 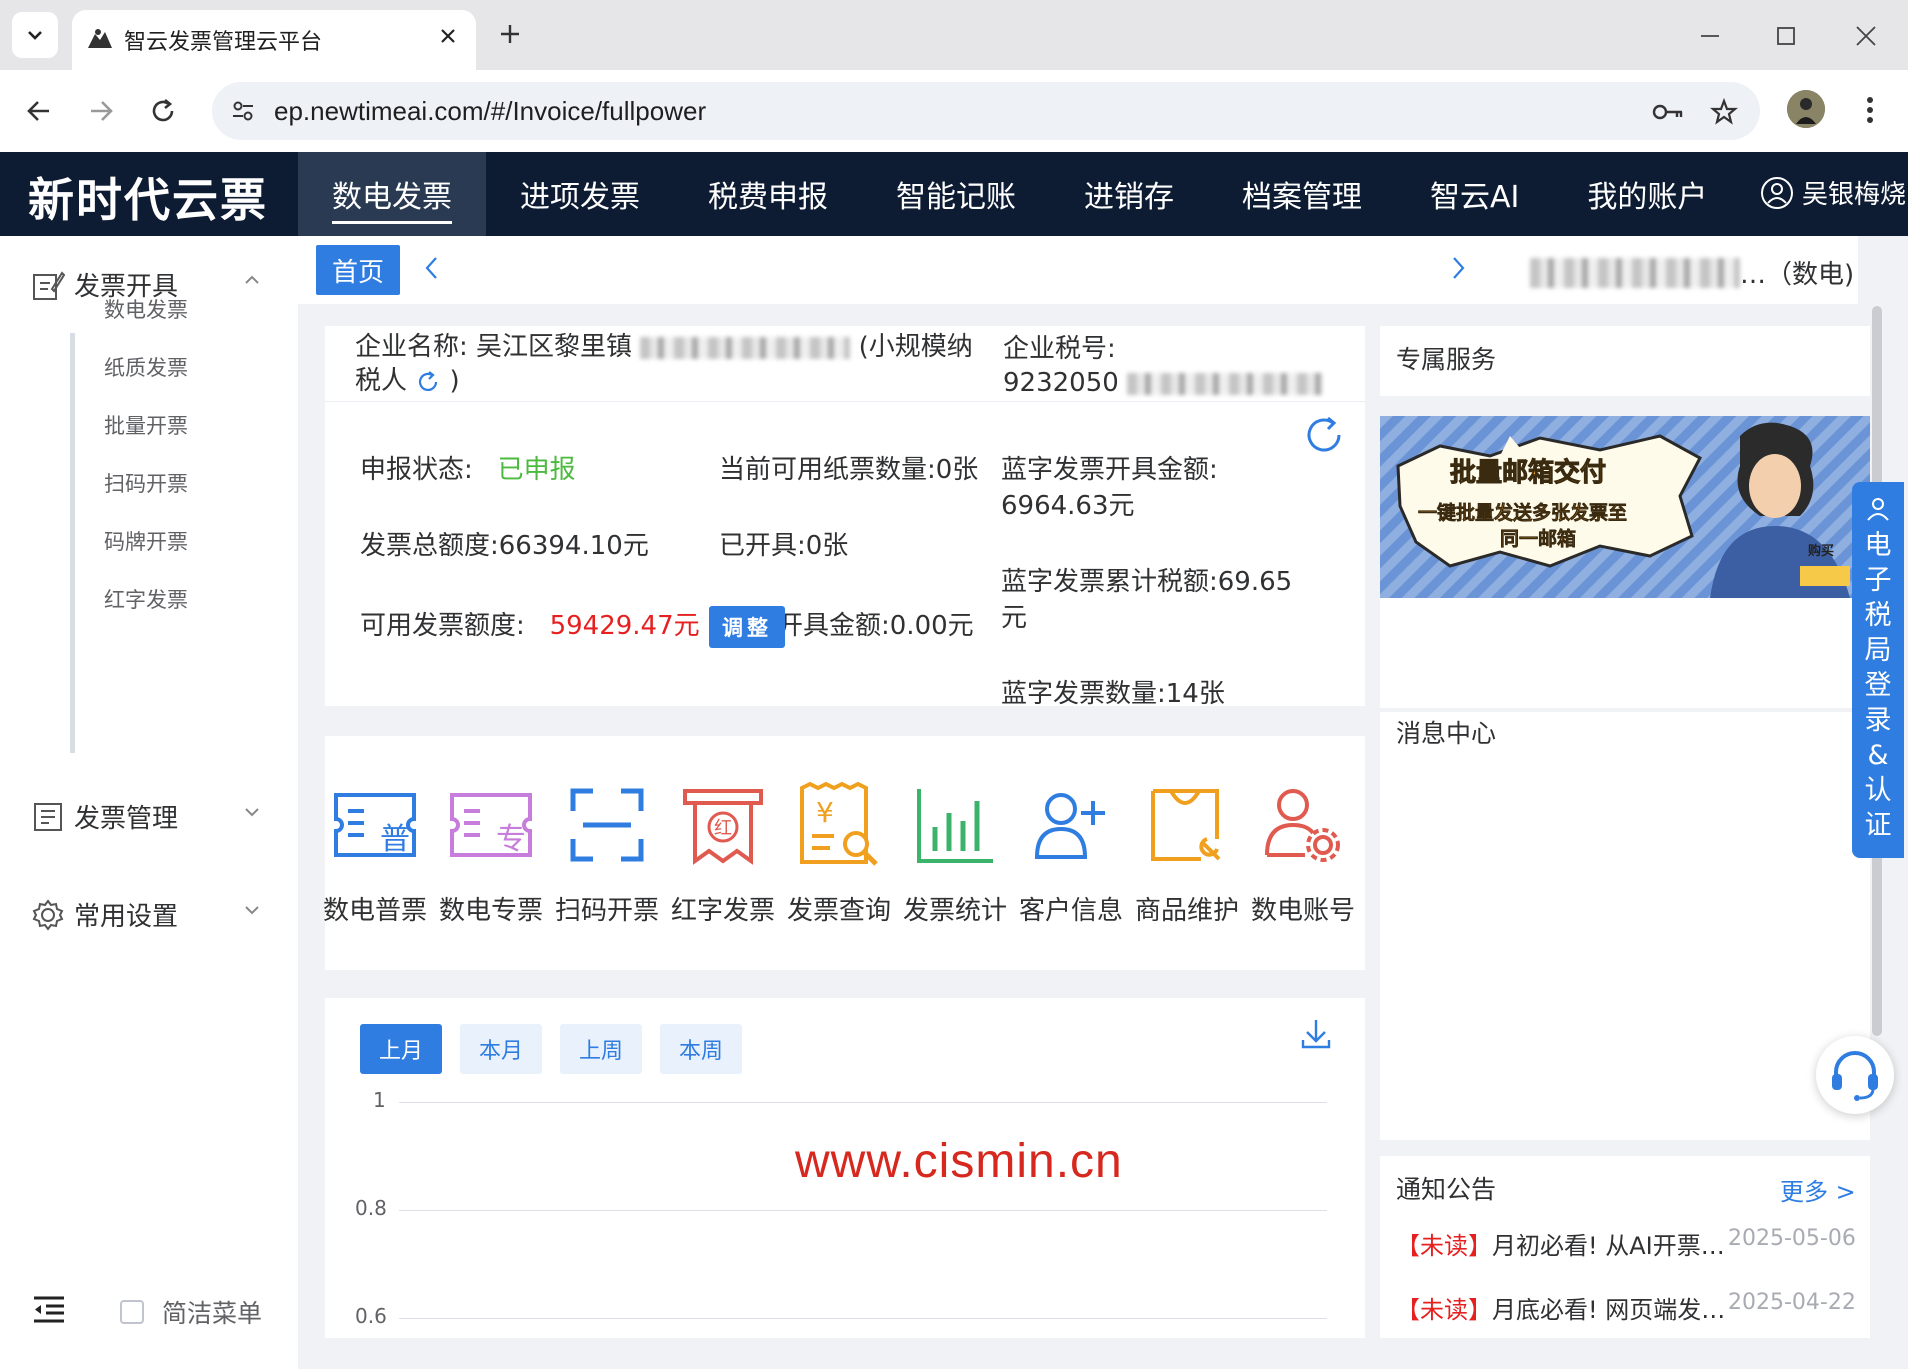 What do you see at coordinates (392, 194) in the screenshot?
I see `nav-item-digital-invoice: 数电发票` at bounding box center [392, 194].